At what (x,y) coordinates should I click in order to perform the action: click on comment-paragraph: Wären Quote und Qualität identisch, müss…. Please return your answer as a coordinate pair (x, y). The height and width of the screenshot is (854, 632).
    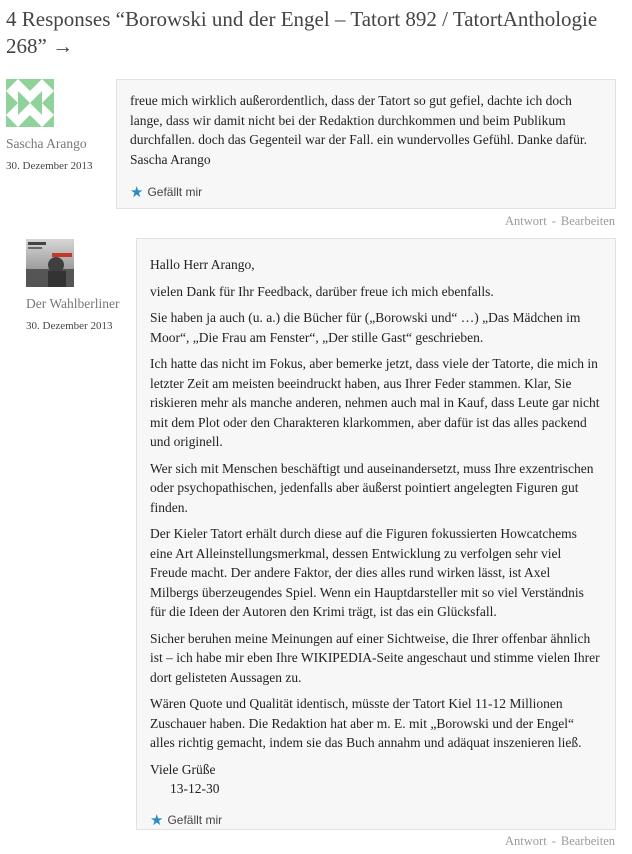
    Looking at the image, I should click on (366, 723).